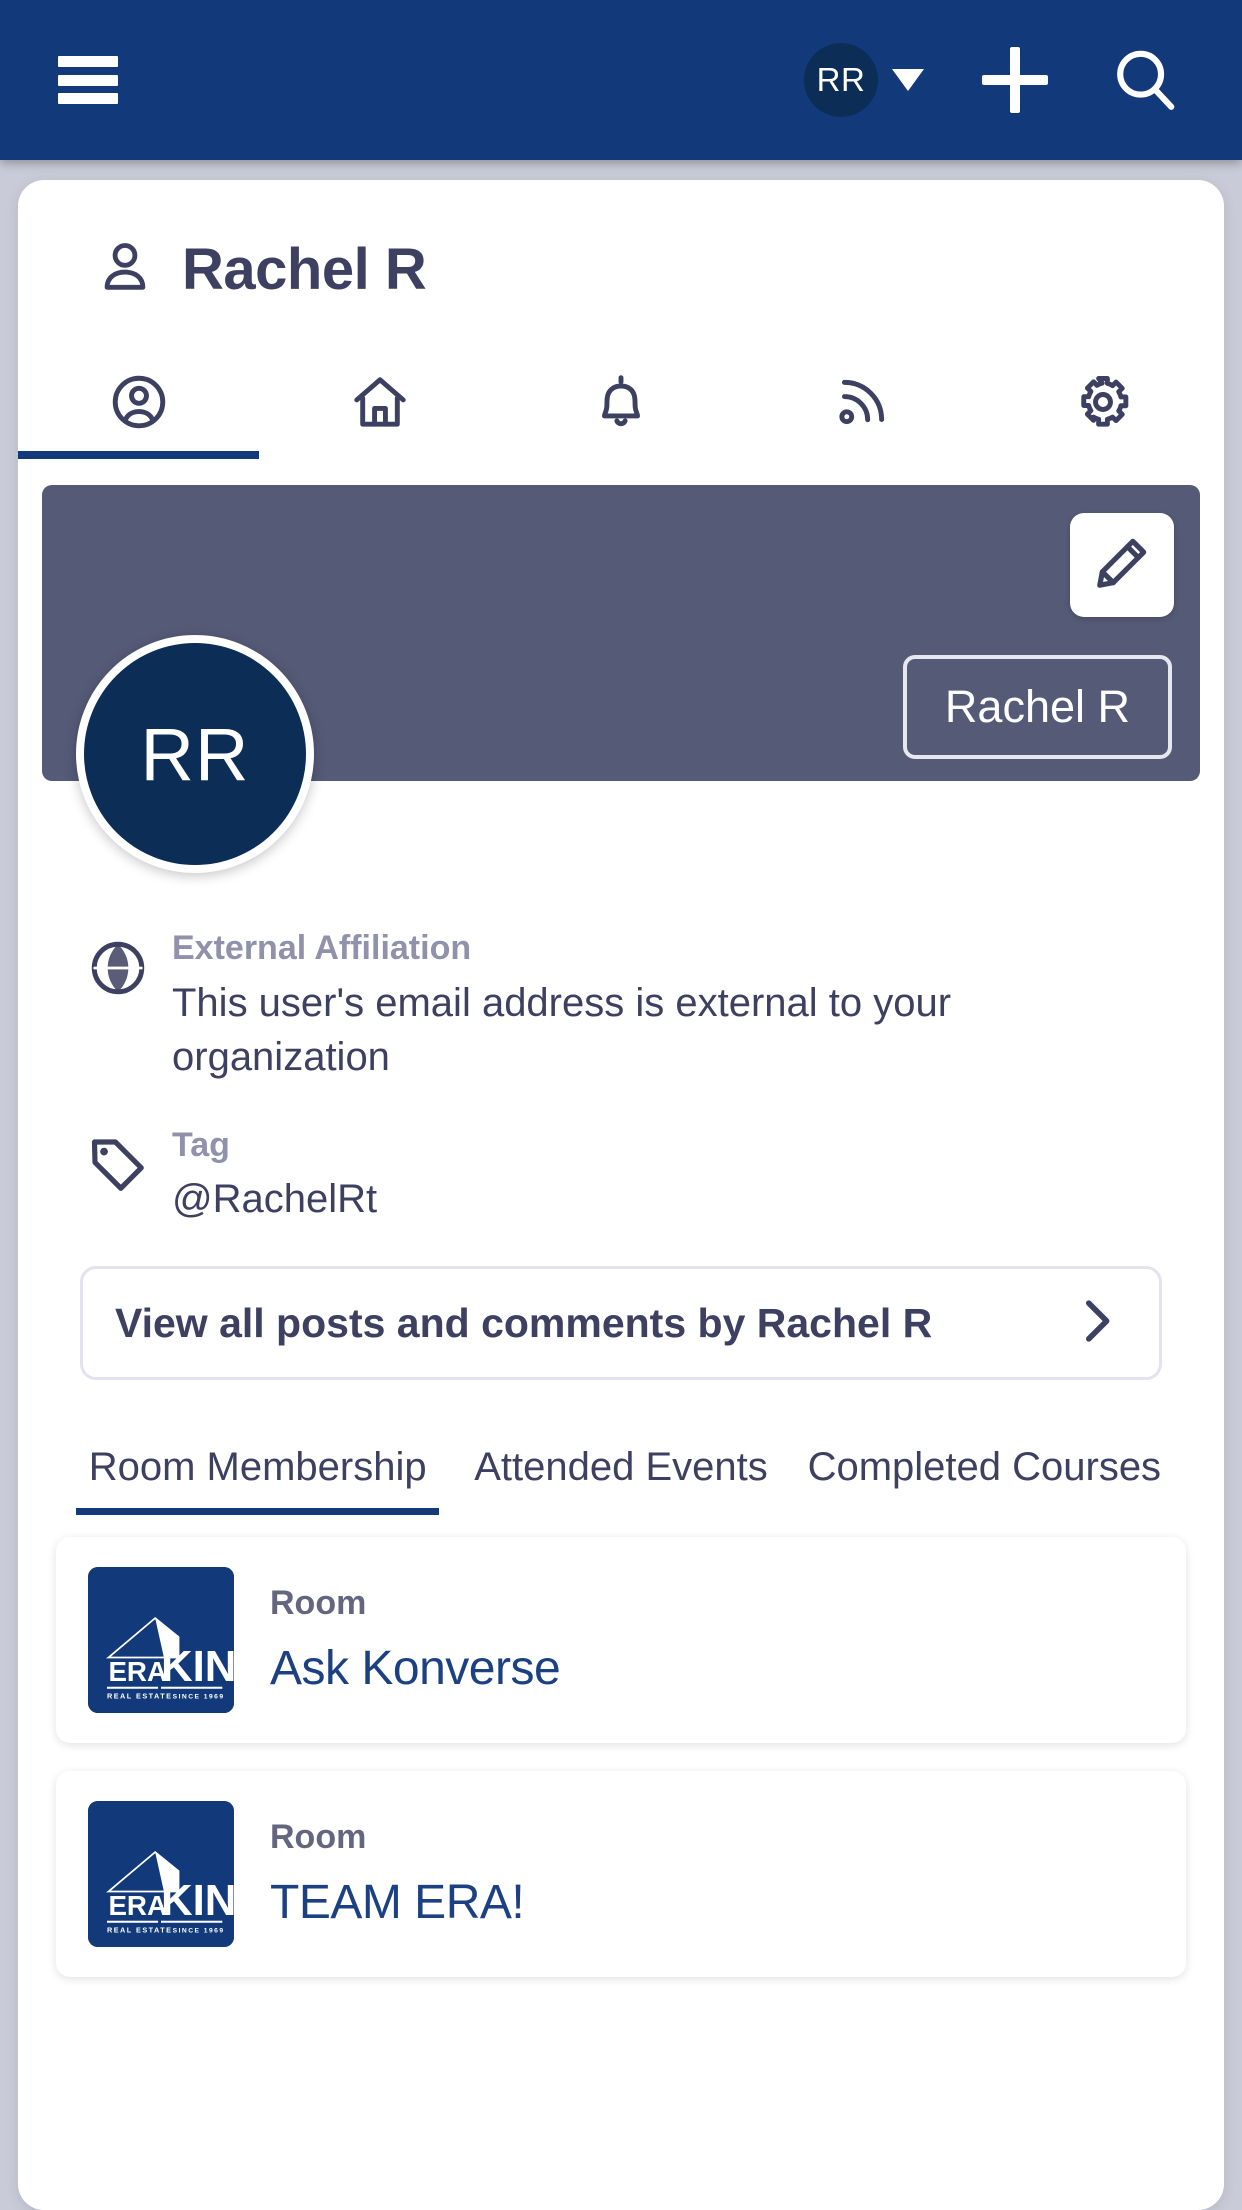  What do you see at coordinates (984, 1480) in the screenshot?
I see `tab-completed-courses: Completed Courses` at bounding box center [984, 1480].